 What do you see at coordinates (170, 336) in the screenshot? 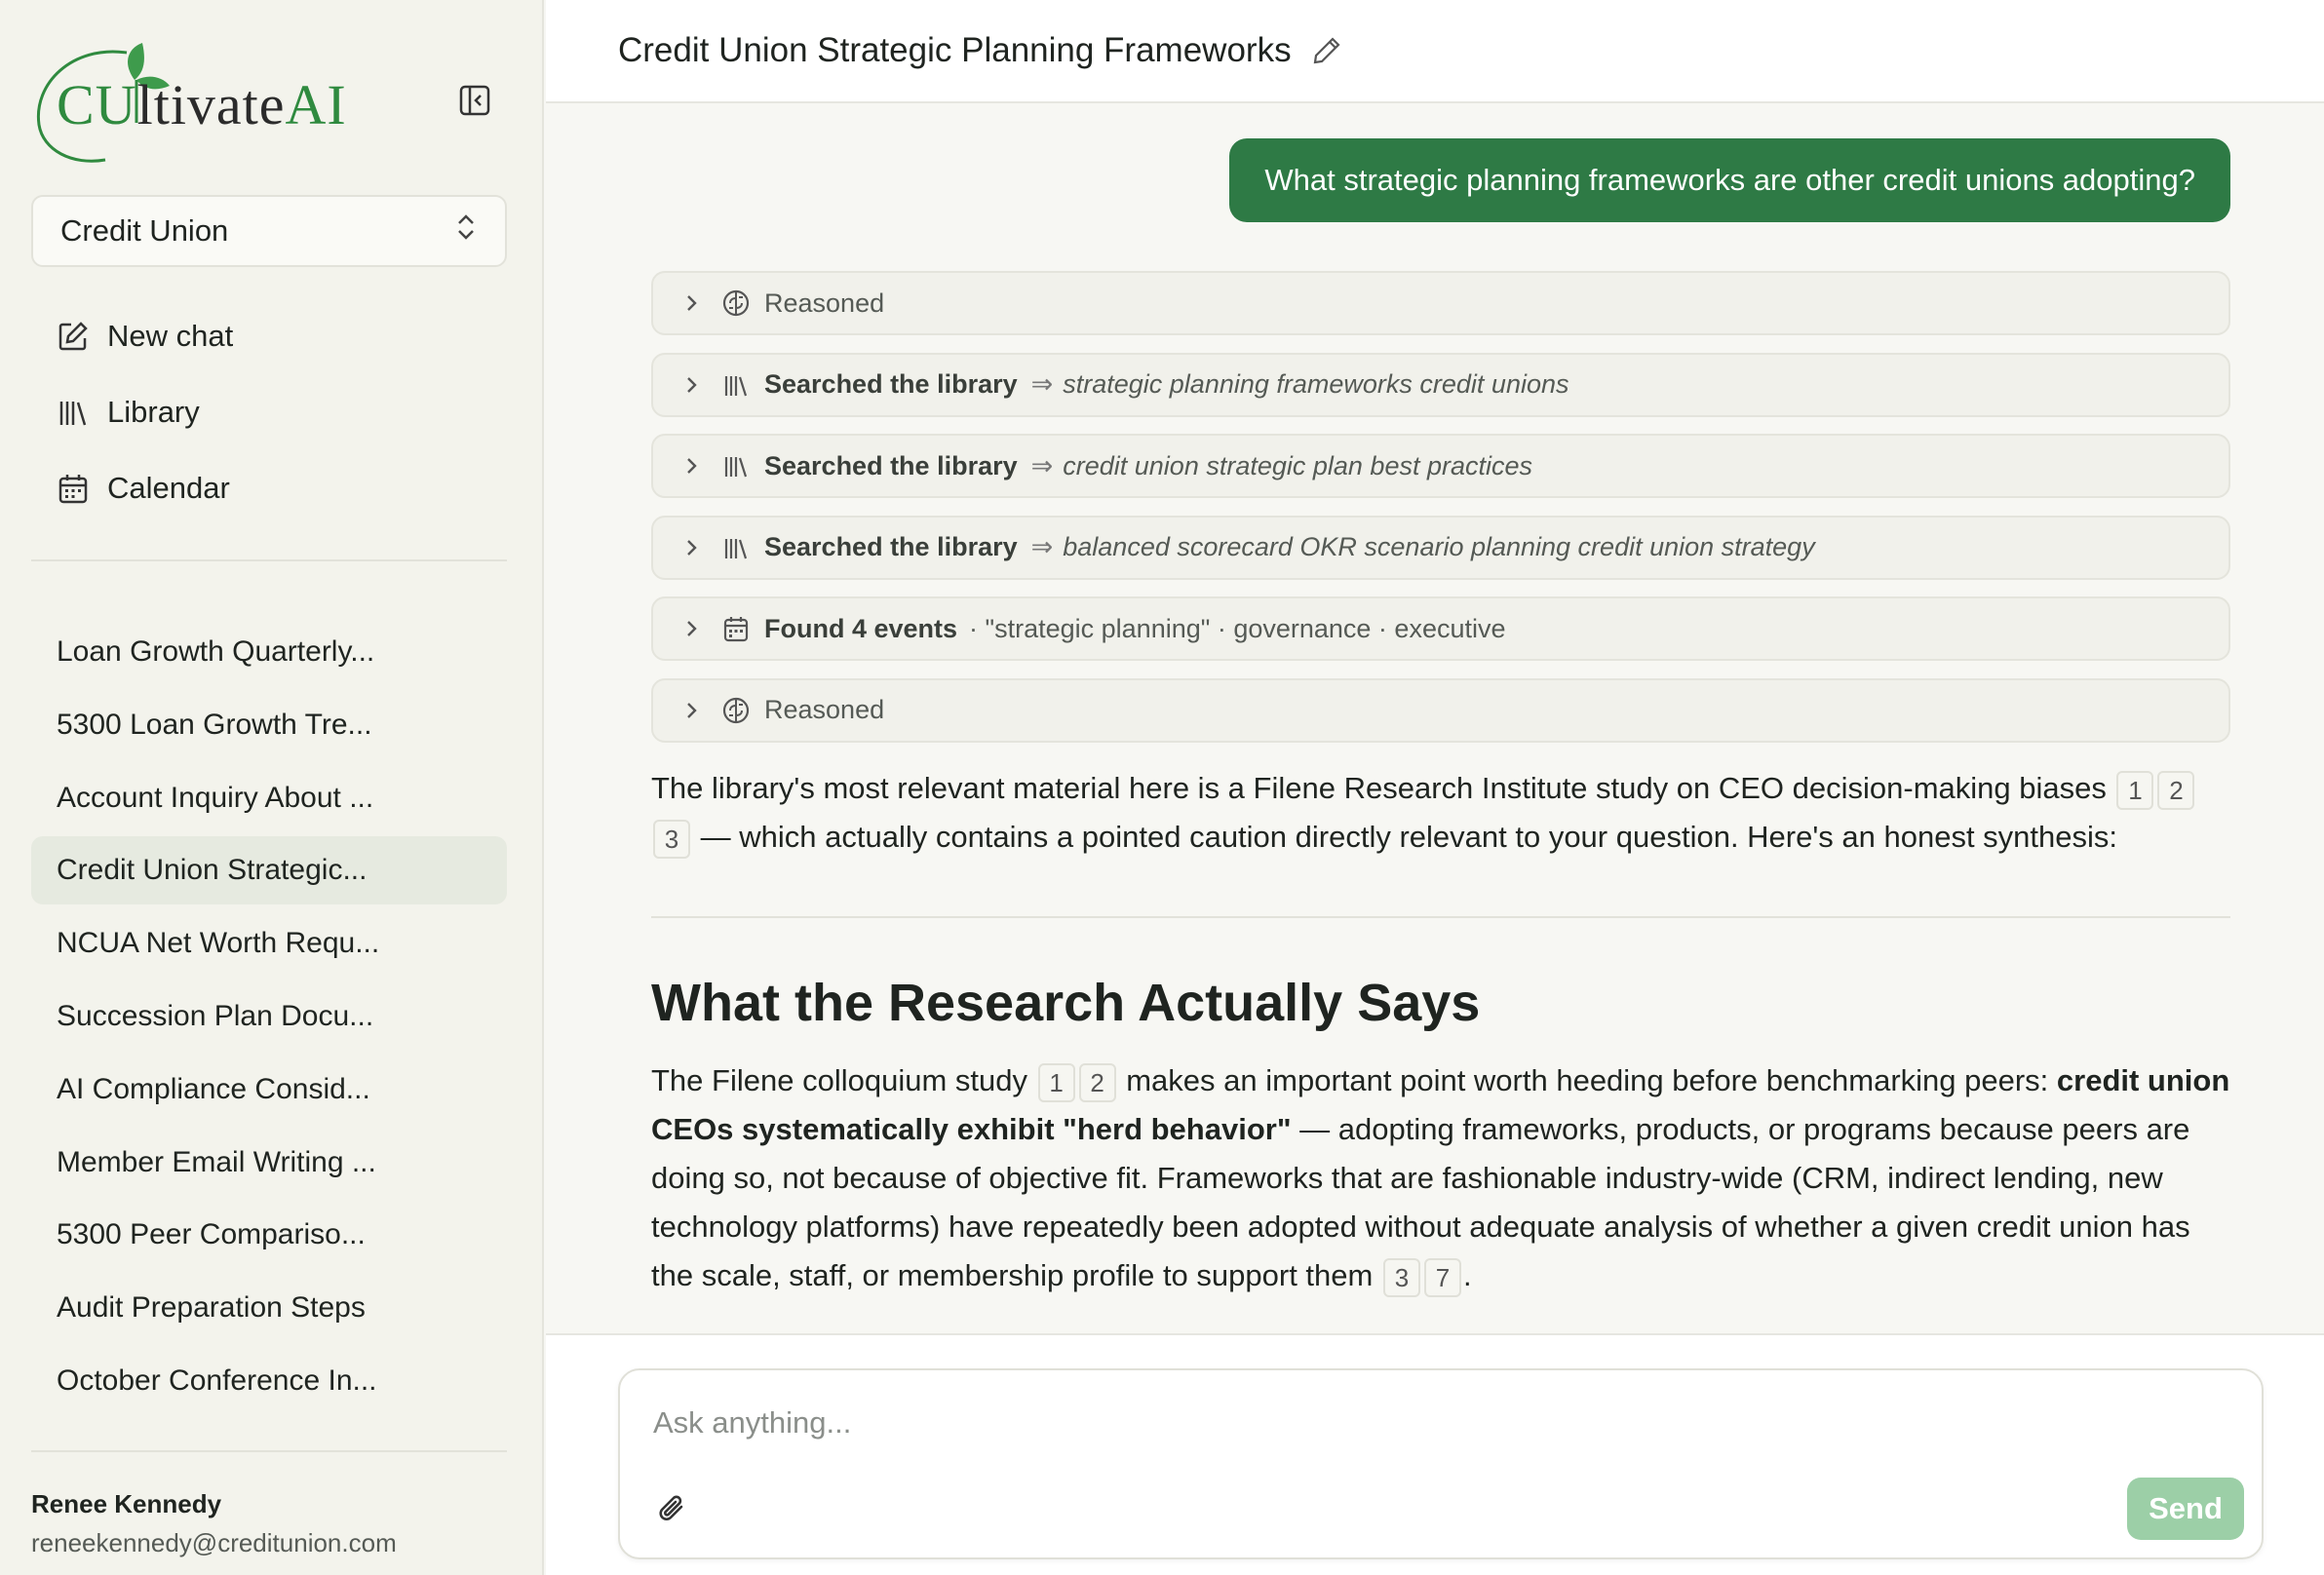
I see `nav-new-chat-label: New chat` at bounding box center [170, 336].